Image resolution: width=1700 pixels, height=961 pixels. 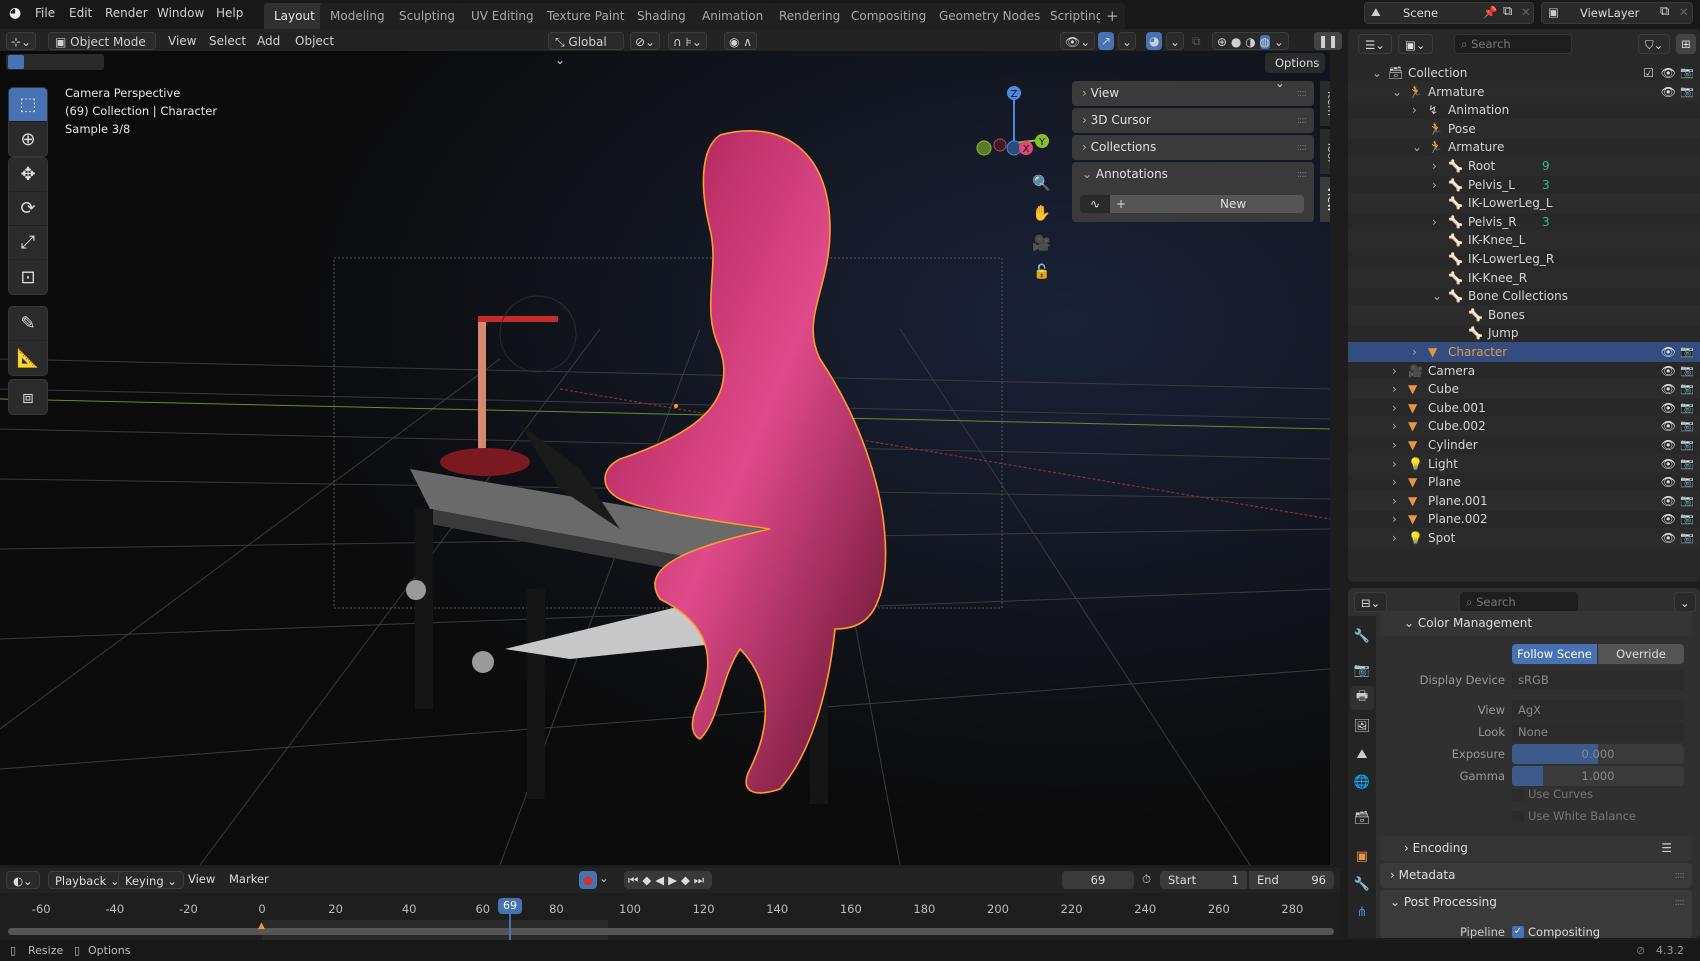 I want to click on pause-render-button: ❚❚, so click(x=1328, y=41).